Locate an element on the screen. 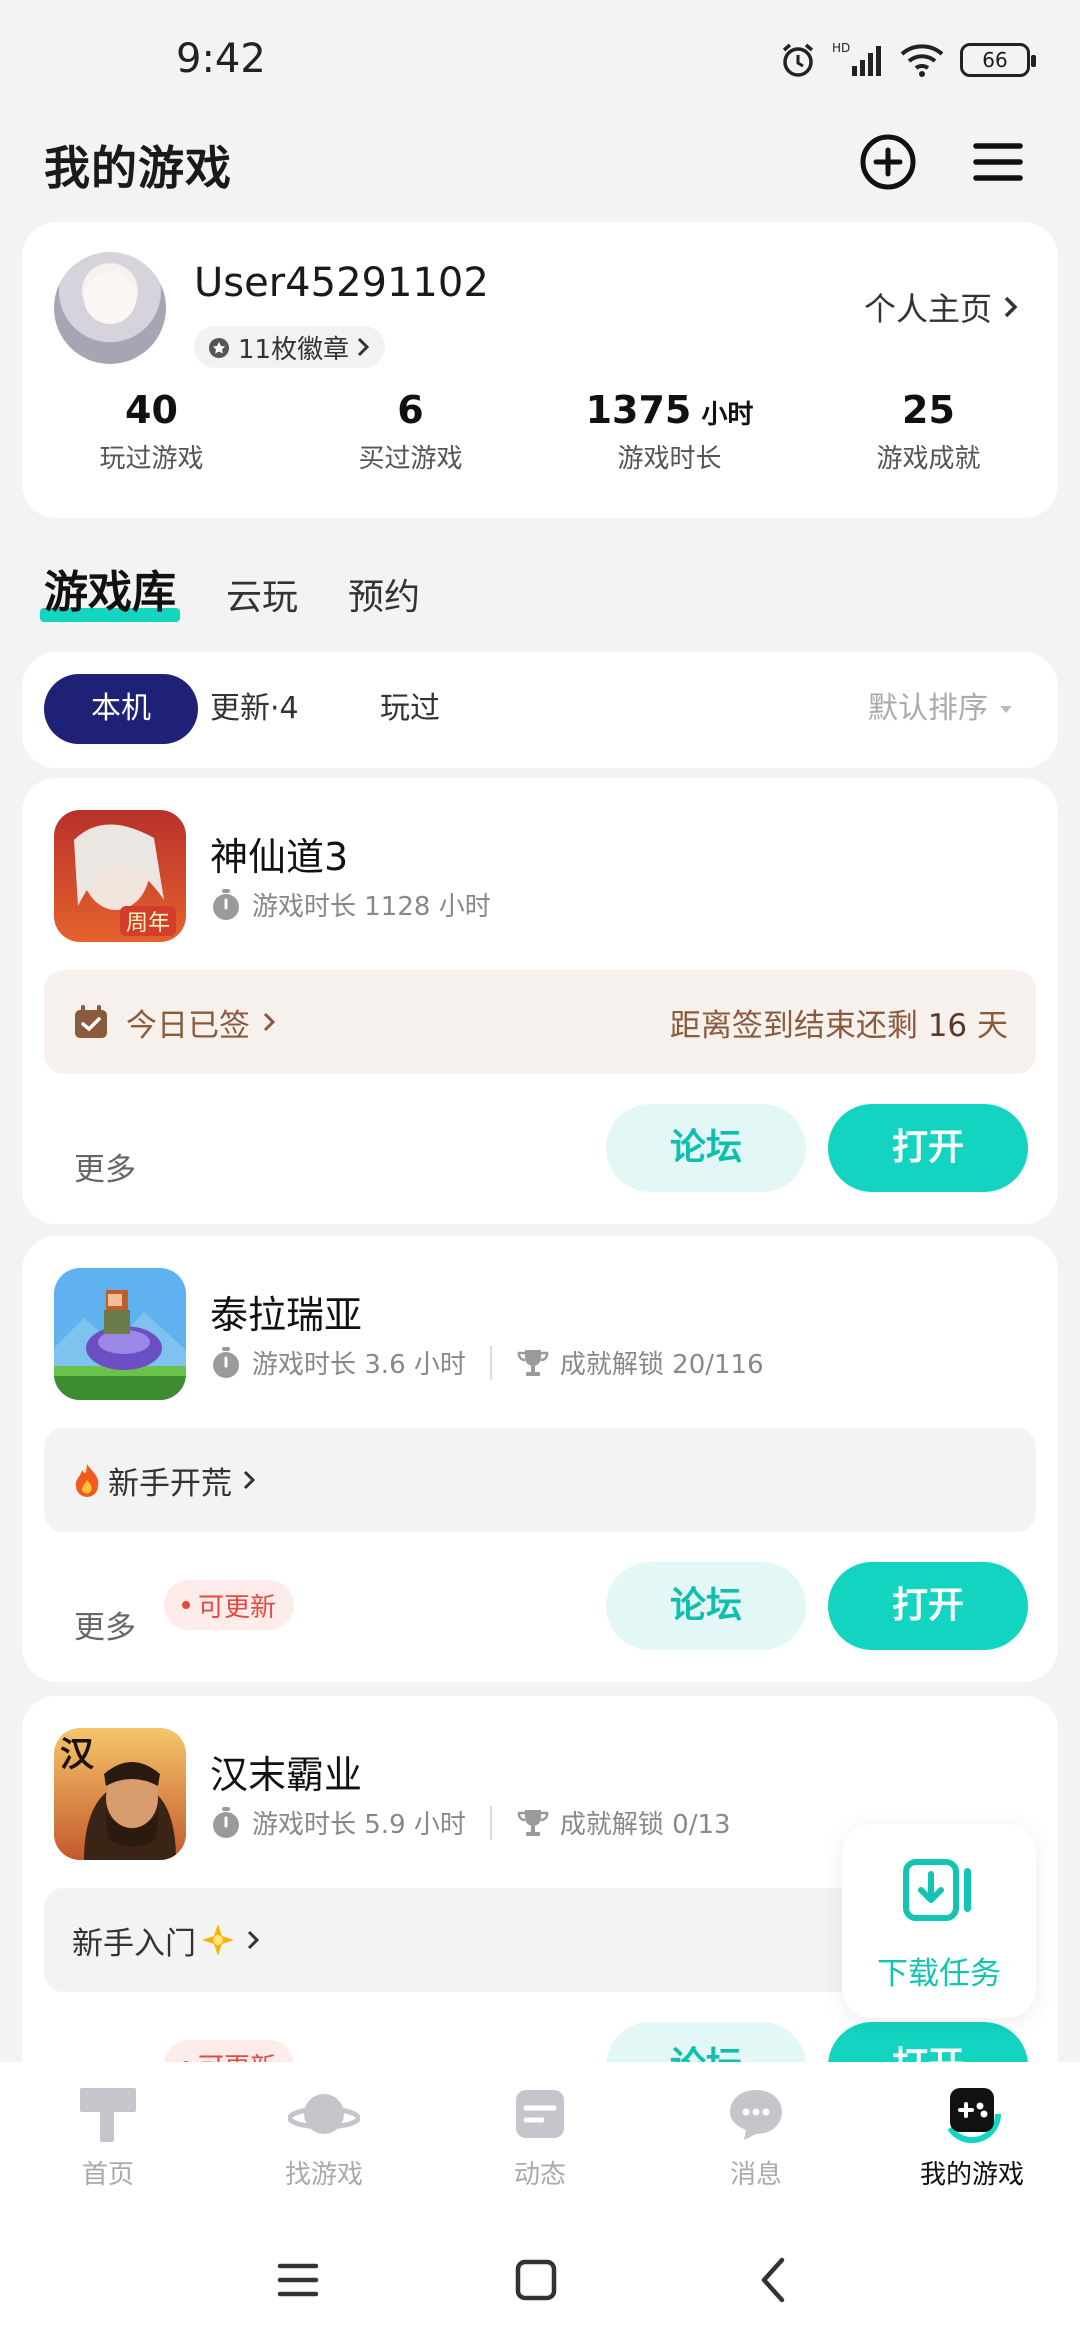  system-navigation-bar is located at coordinates (540, 2281).